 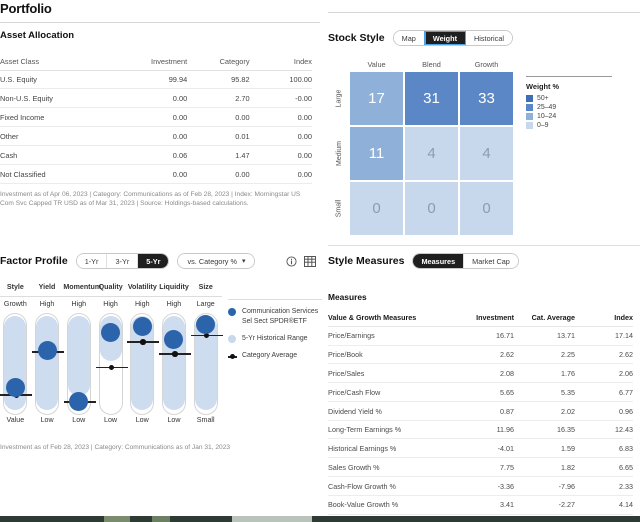 I want to click on investment-value: 3.41, so click(x=485, y=505).